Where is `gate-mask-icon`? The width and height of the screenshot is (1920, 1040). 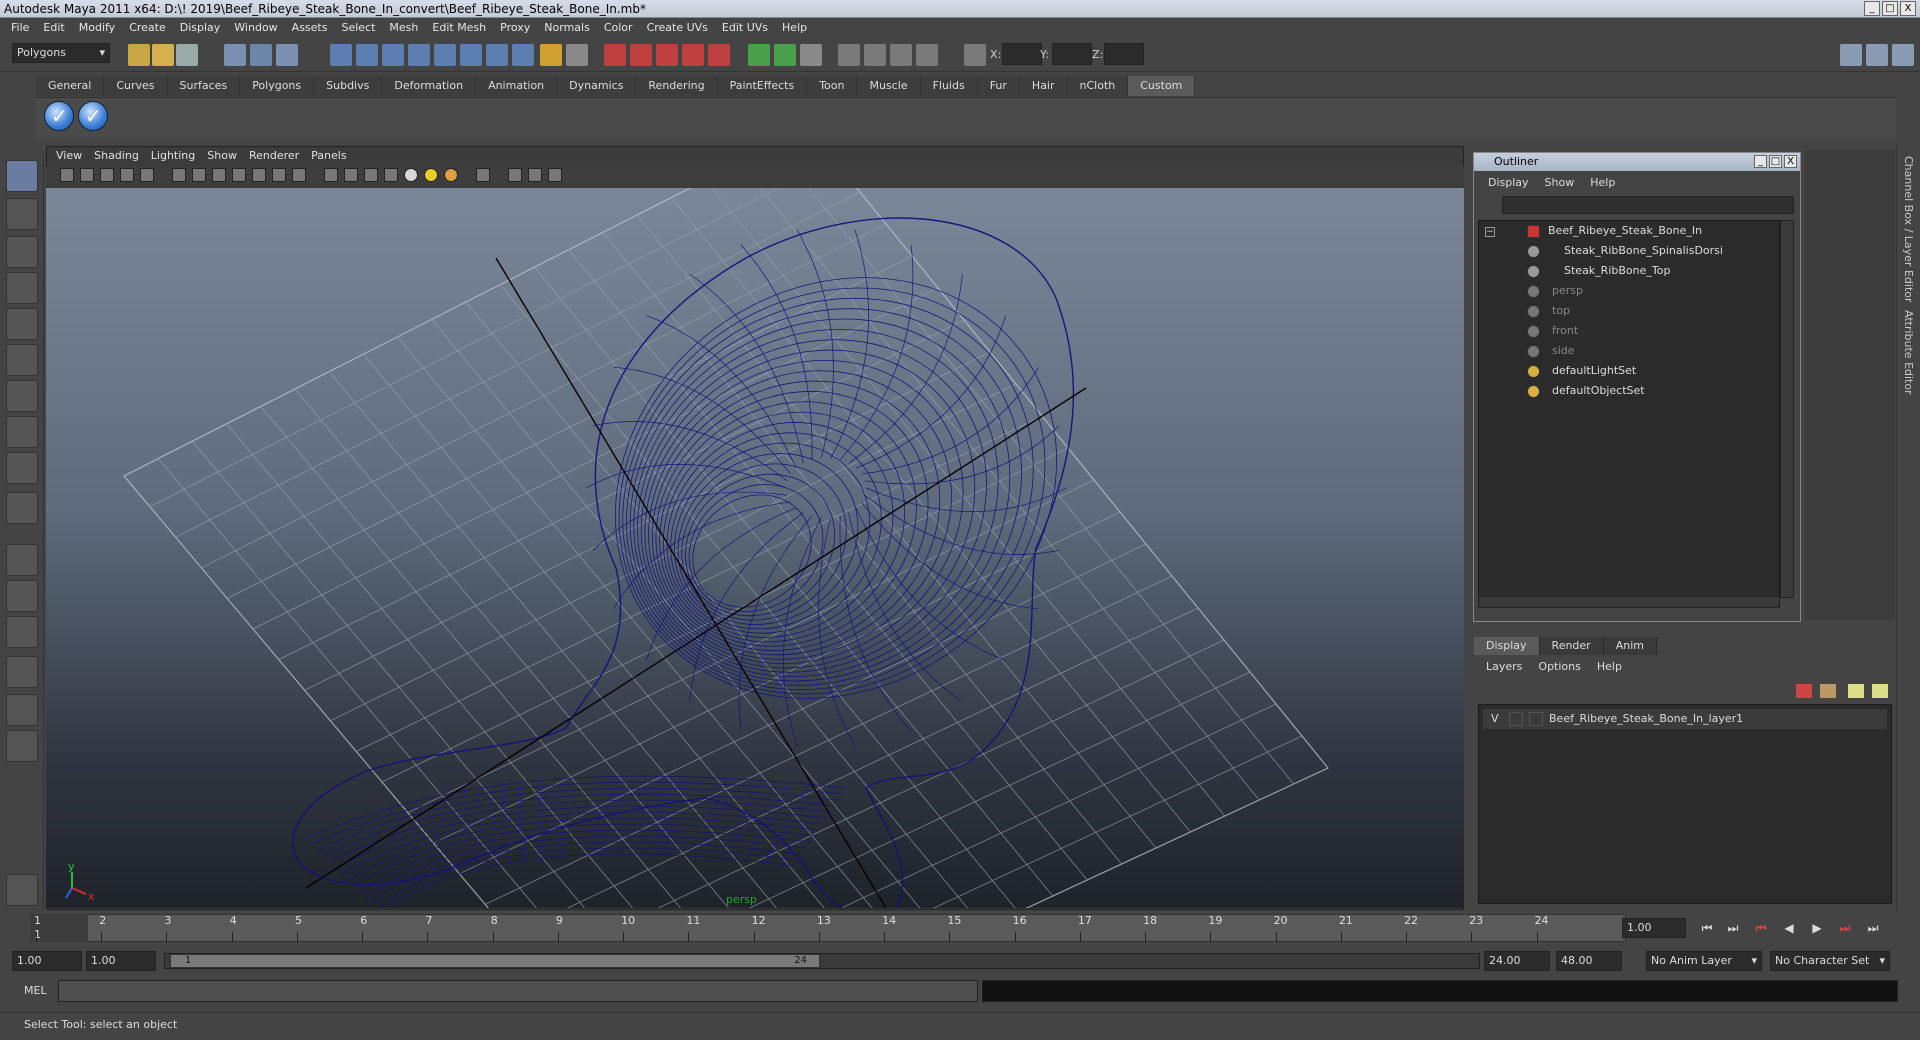 gate-mask-icon is located at coordinates (239, 175).